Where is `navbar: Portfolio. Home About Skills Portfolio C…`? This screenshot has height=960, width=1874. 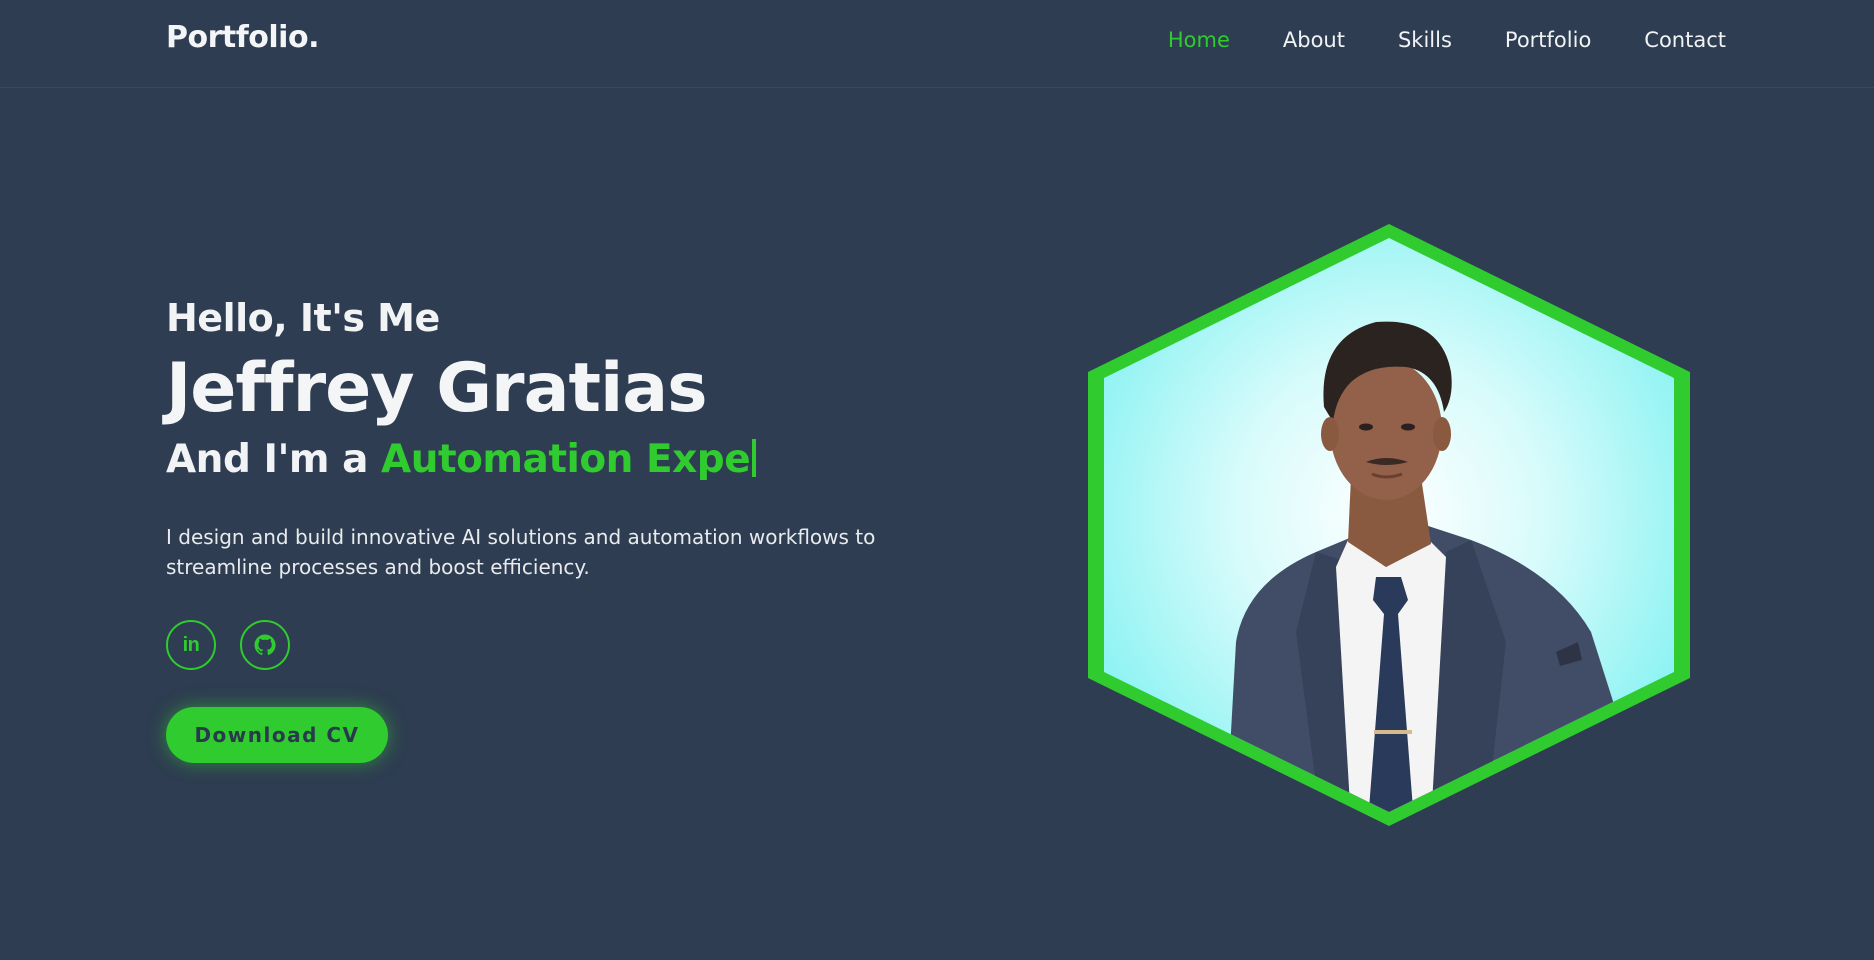
navbar: Portfolio. Home About Skills Portfolio C… is located at coordinates (937, 44).